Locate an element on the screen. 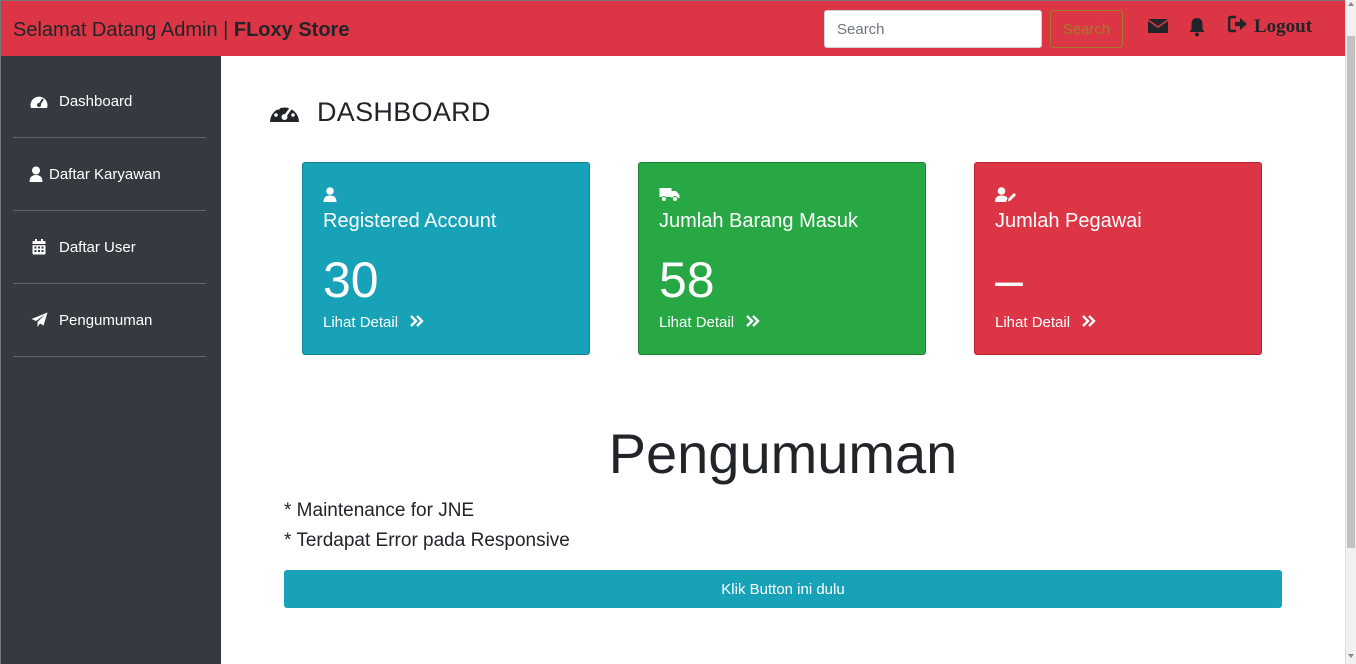 The width and height of the screenshot is (1356, 664). brand: Selamat Datang Admin | FLoxy Store is located at coordinates (181, 30).